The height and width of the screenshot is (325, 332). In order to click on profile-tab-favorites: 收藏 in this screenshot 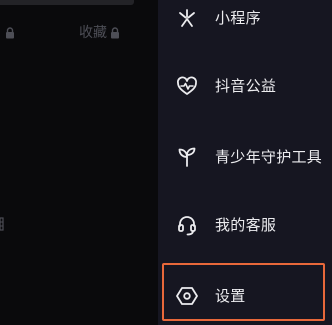, I will do `click(99, 33)`.